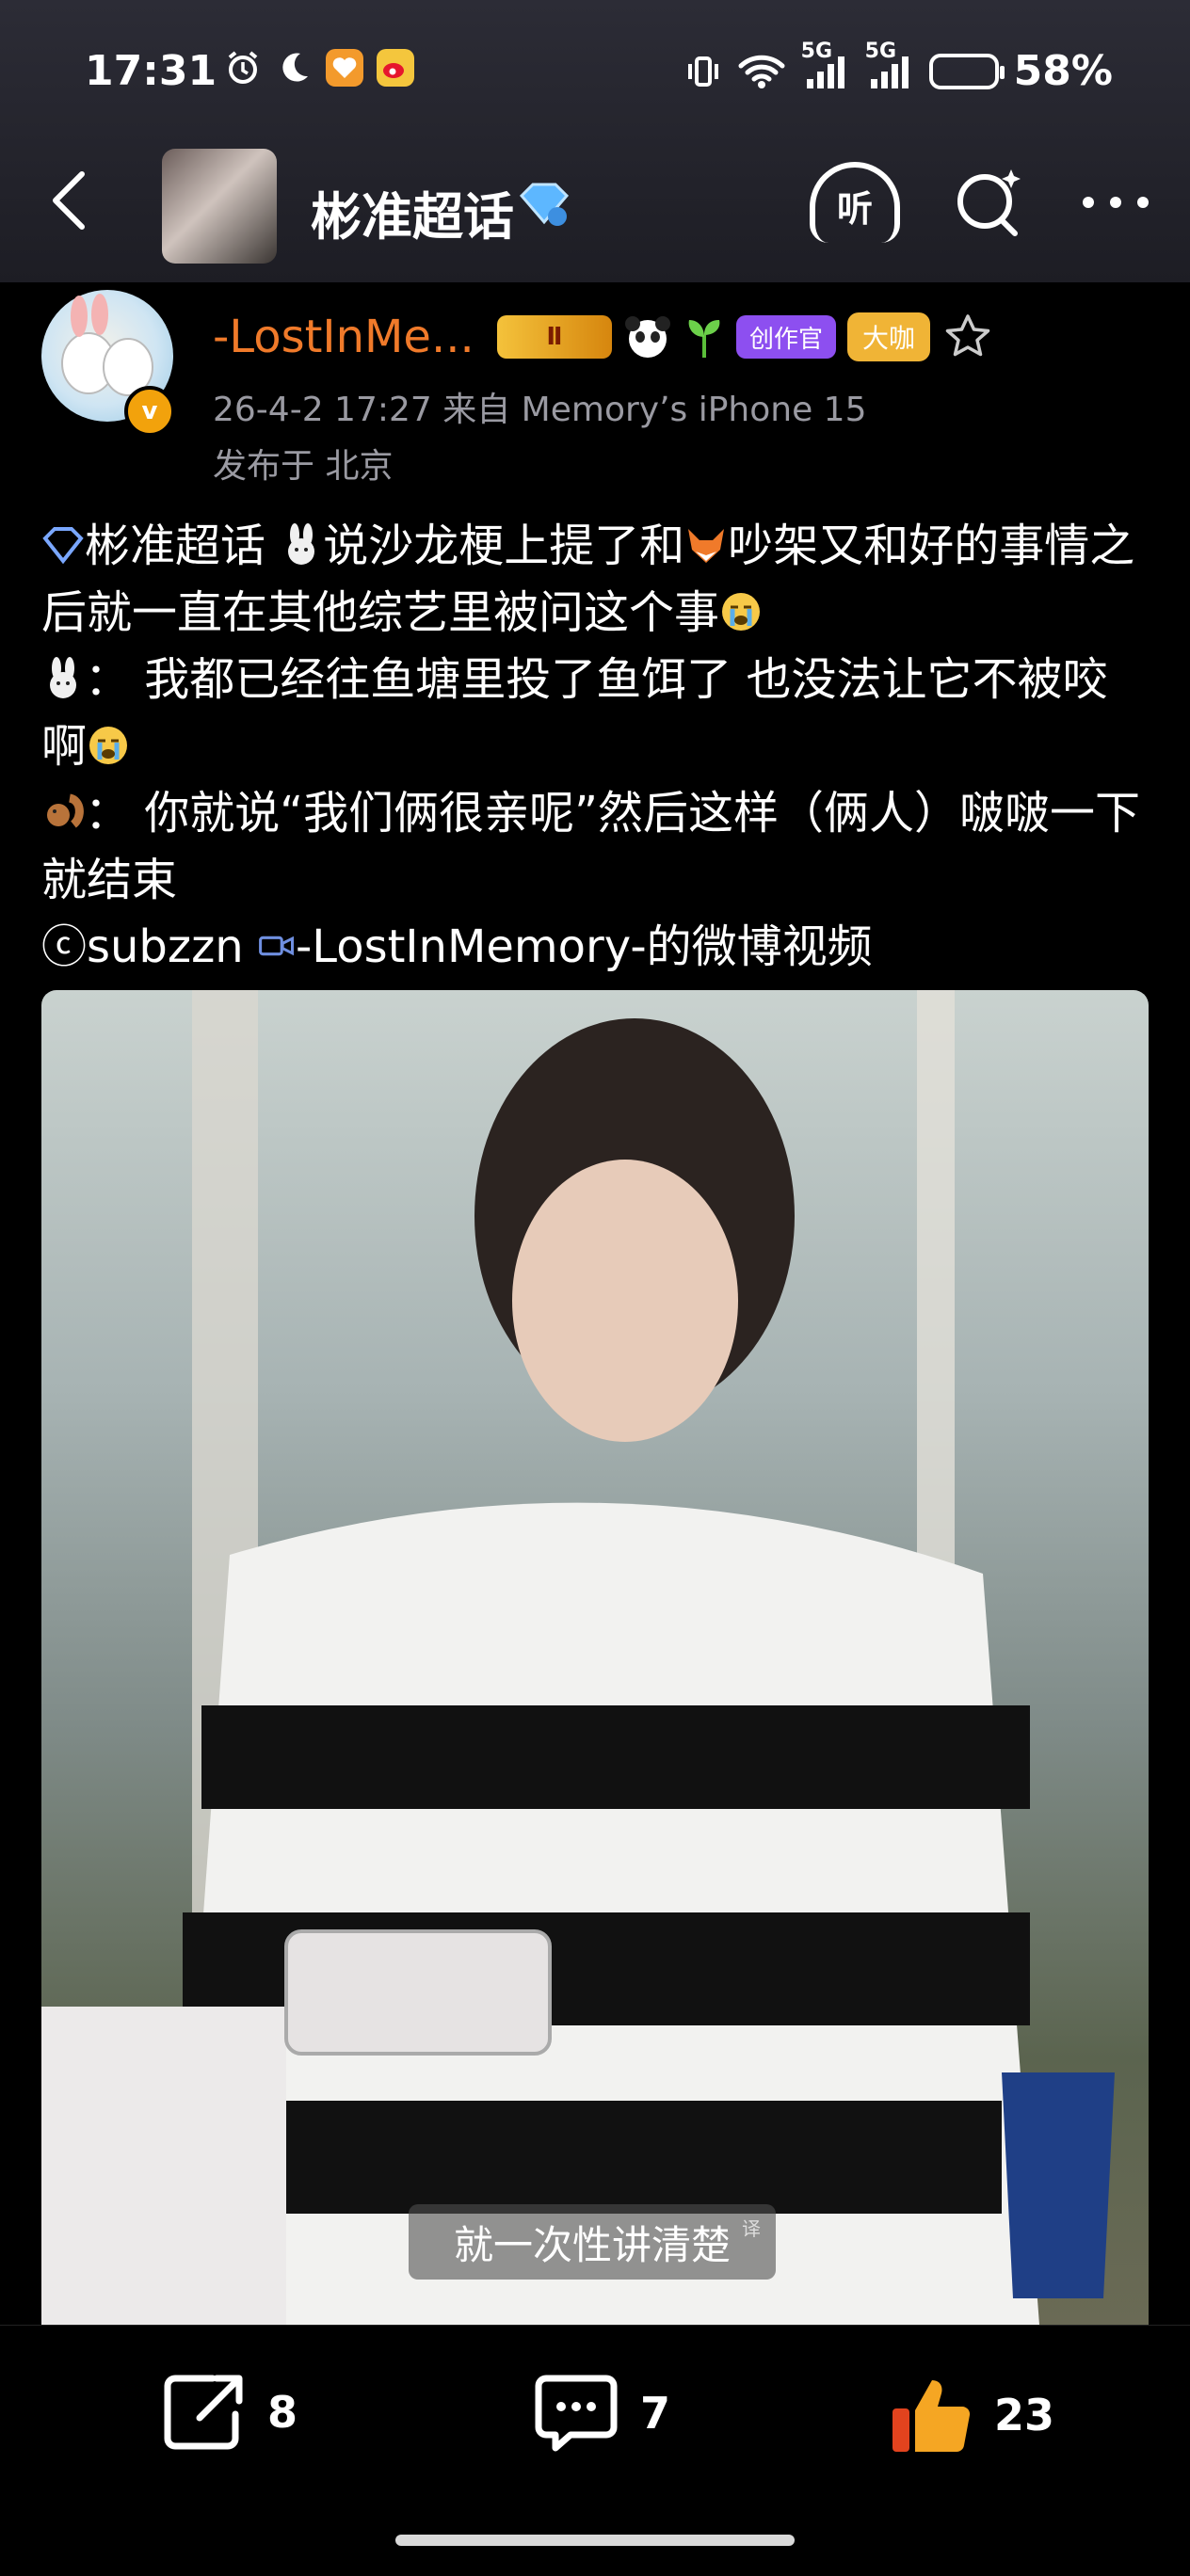 Image resolution: width=1190 pixels, height=2576 pixels. Describe the element at coordinates (1063, 71) in the screenshot. I see `battery-percent: 58%` at that location.